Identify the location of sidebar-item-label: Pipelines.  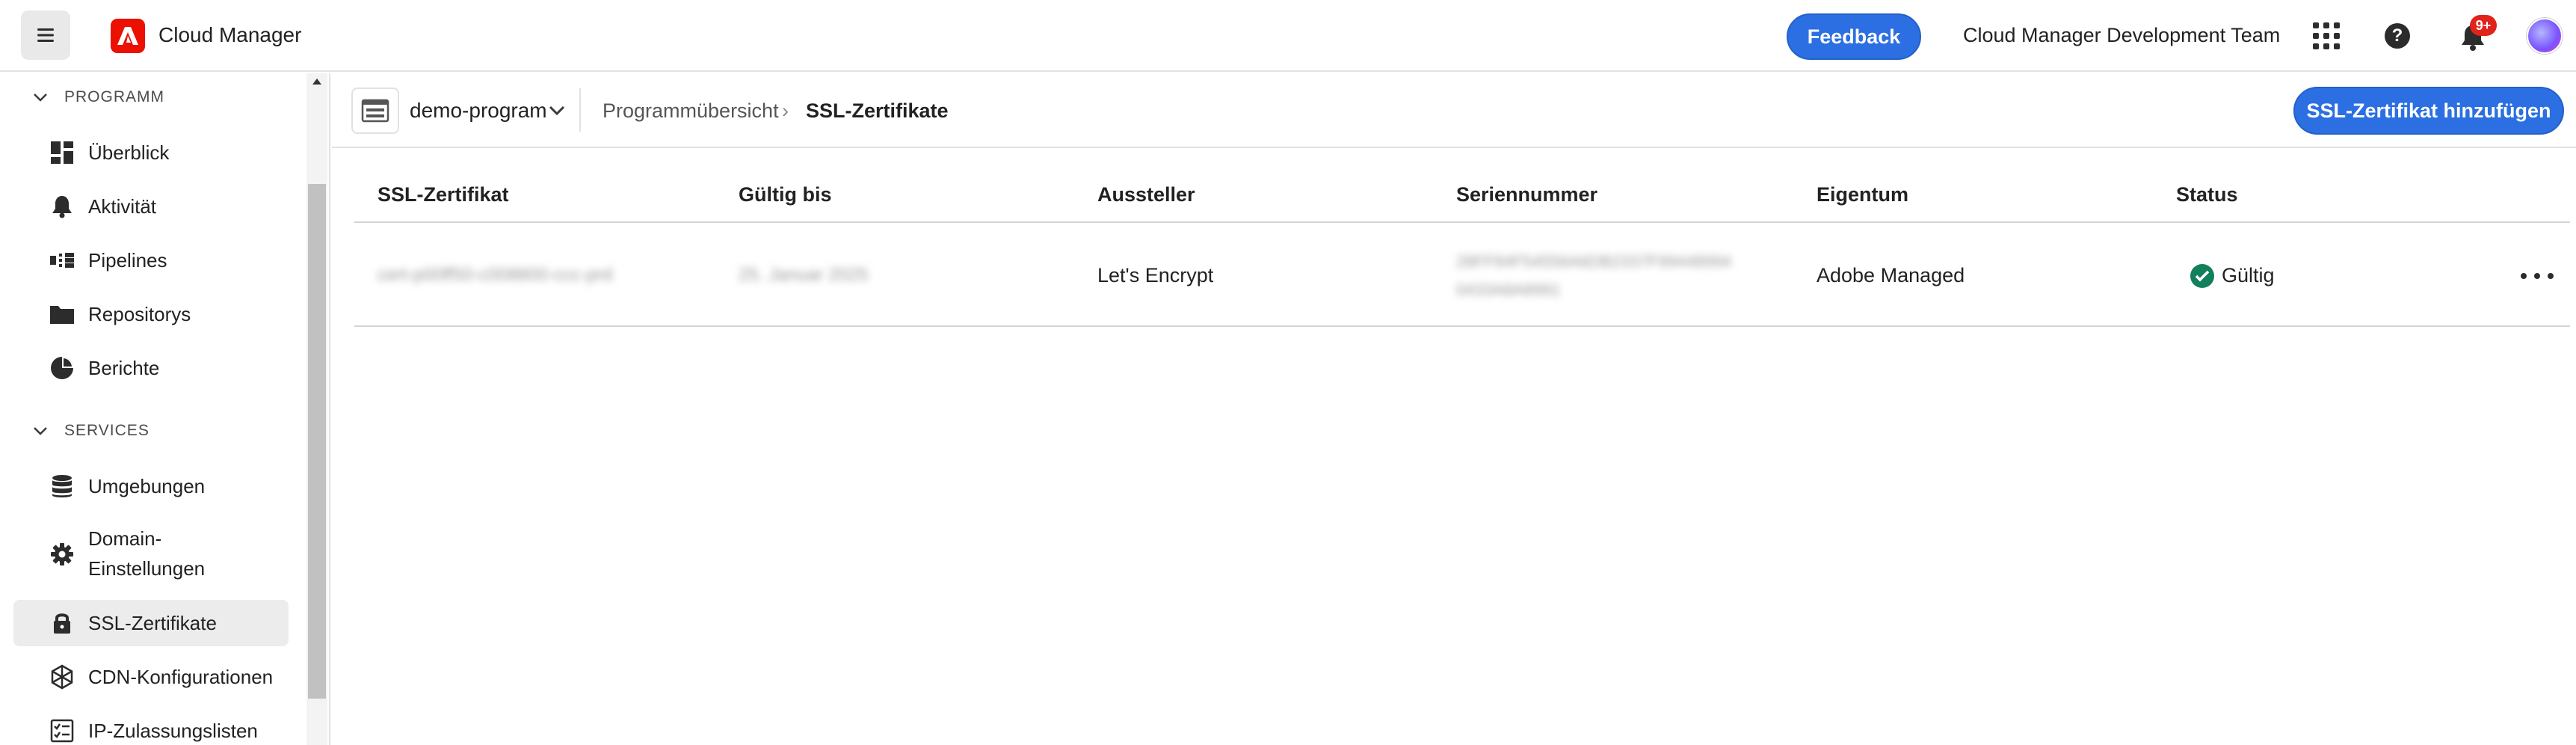
(127, 260).